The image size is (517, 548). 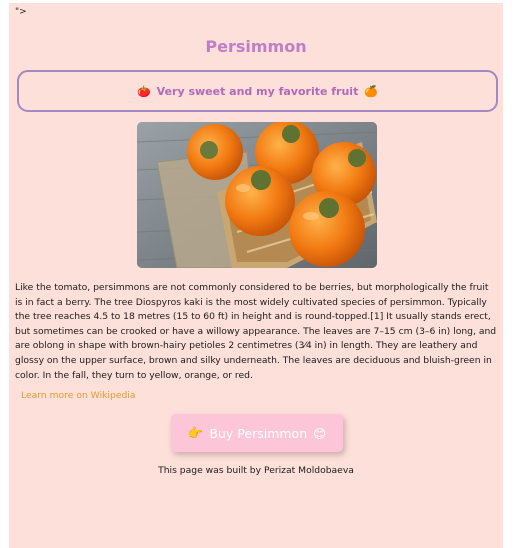 I want to click on buy-persimmon-button: 👉 Buy Persimmon 😊, so click(x=257, y=433).